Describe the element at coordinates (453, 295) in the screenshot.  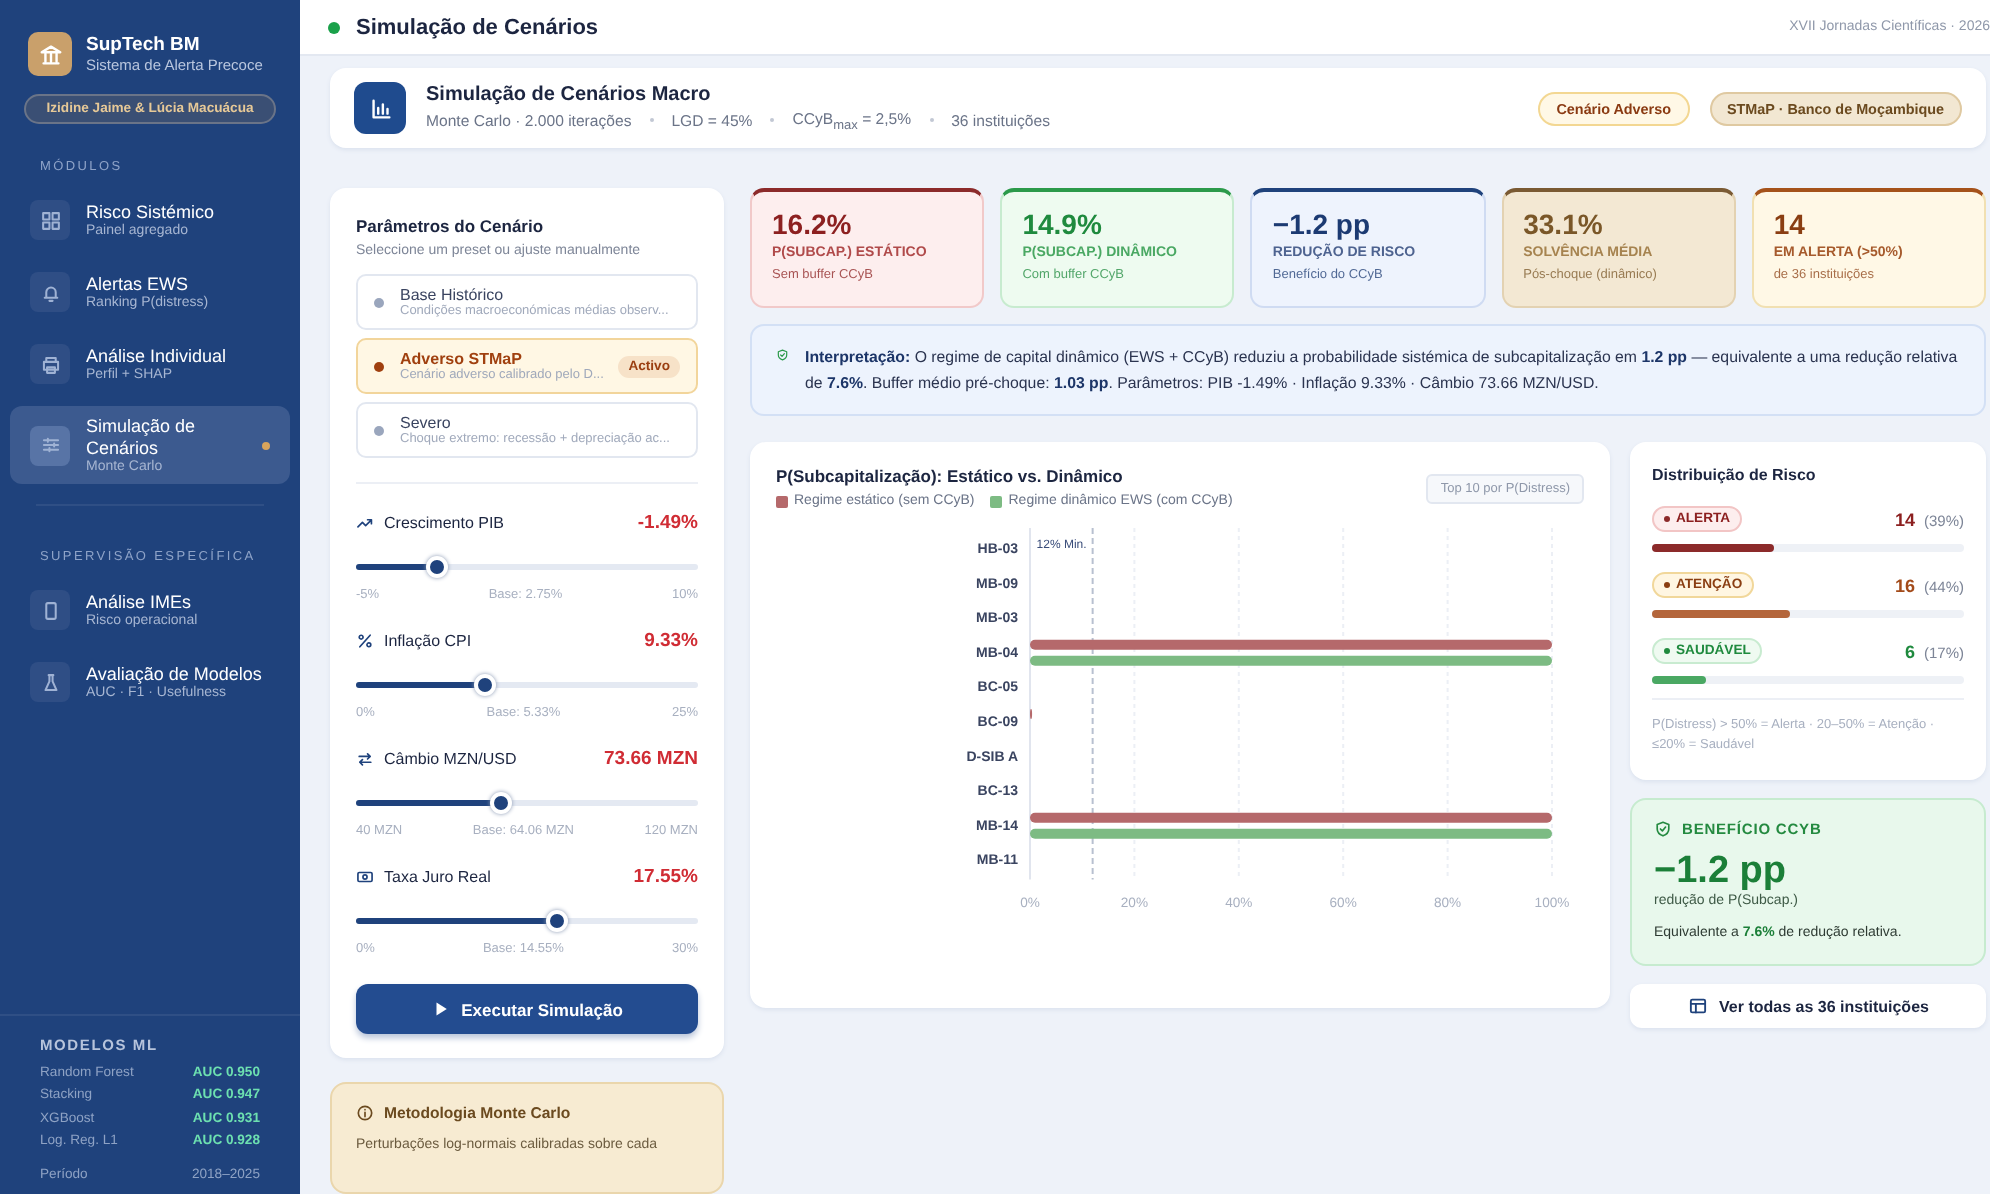
I see `preset-name: Base Histórico` at that location.